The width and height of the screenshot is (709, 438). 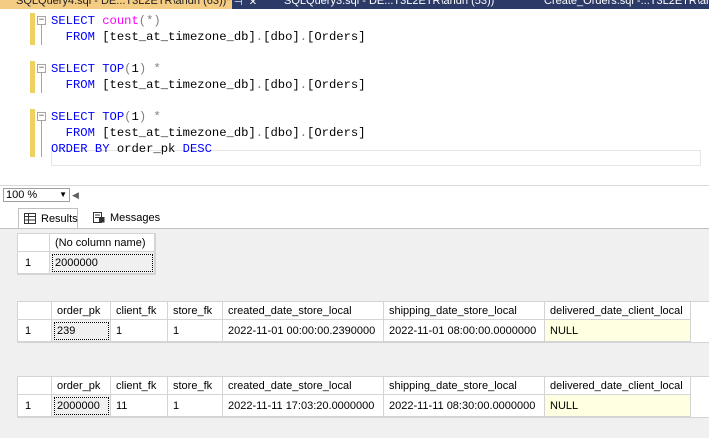 I want to click on messages-icon, so click(x=99, y=217).